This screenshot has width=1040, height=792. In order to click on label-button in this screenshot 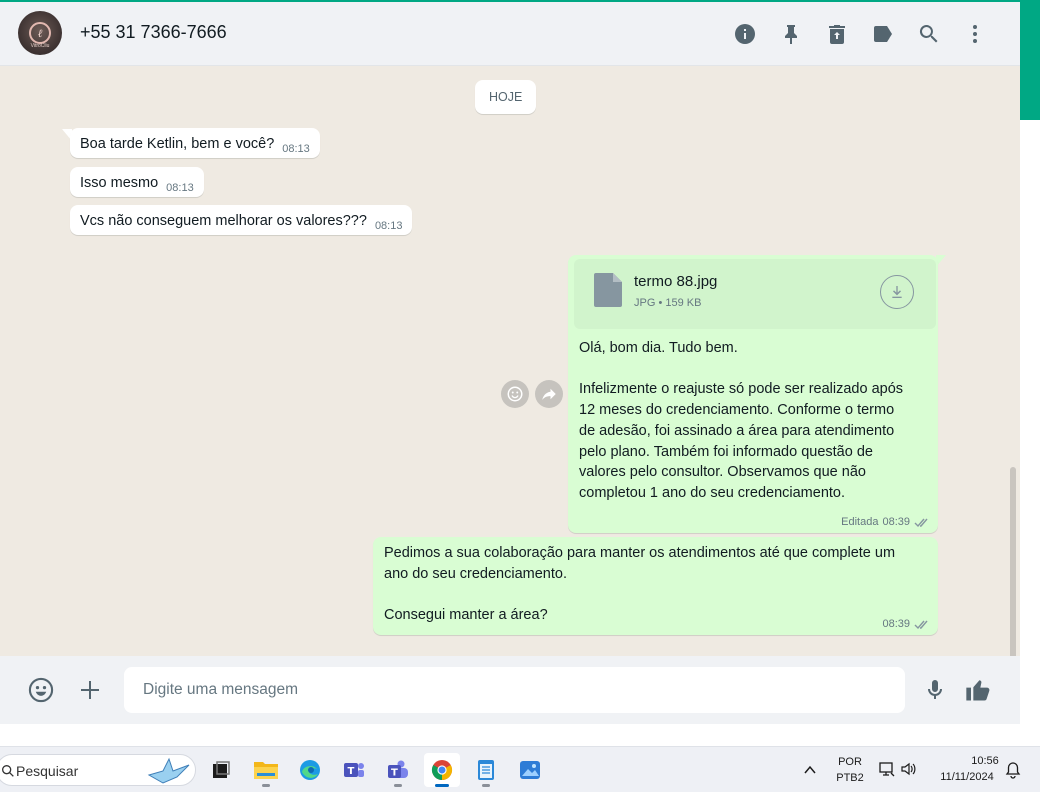, I will do `click(883, 34)`.